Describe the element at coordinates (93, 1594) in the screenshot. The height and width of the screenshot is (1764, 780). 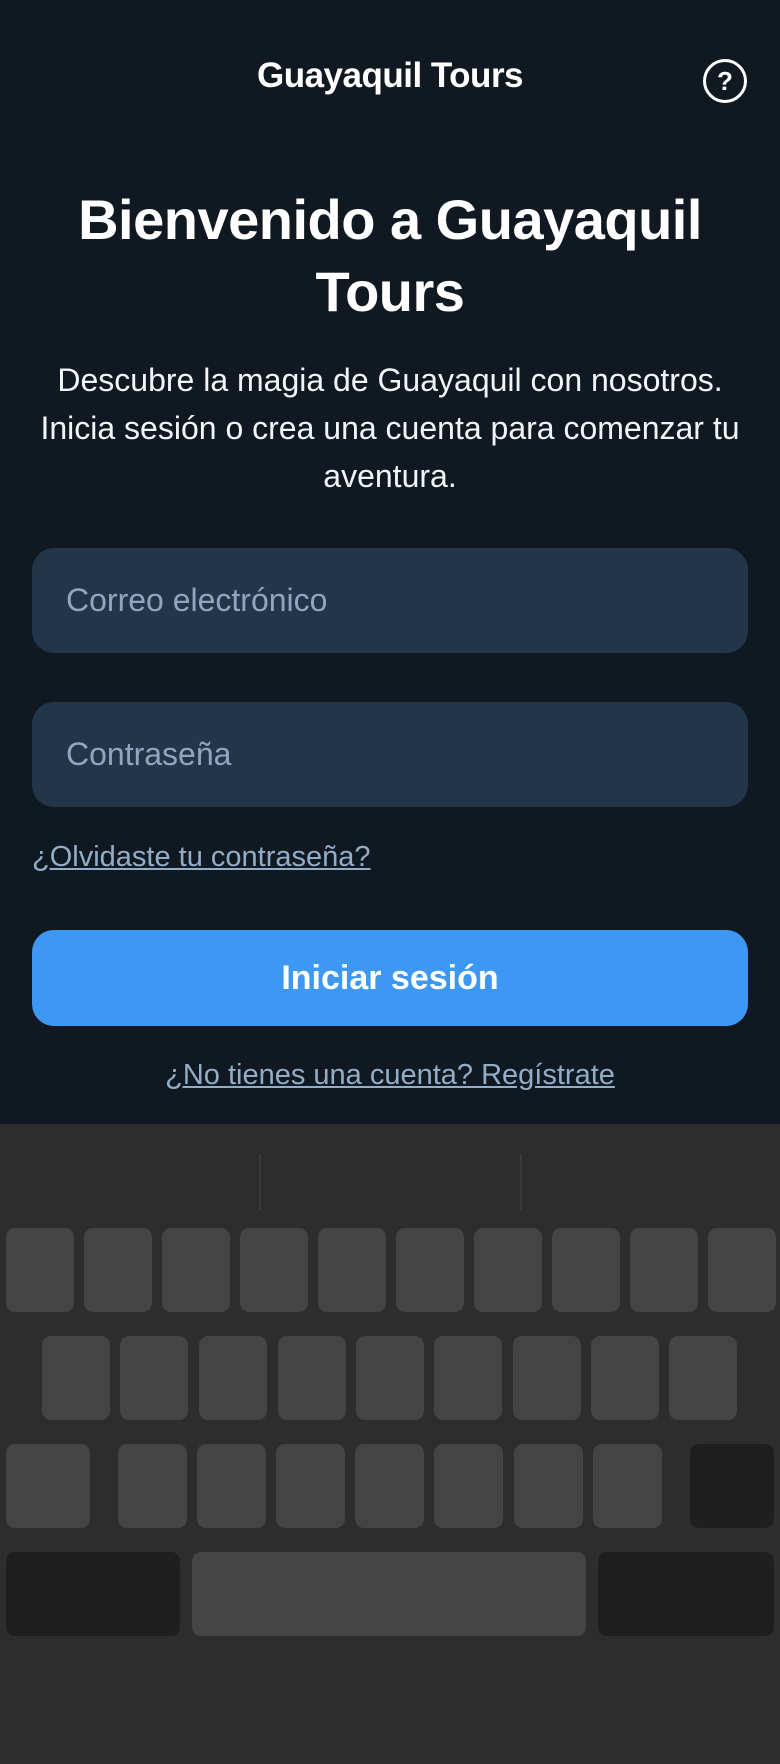
I see `symbols-key` at that location.